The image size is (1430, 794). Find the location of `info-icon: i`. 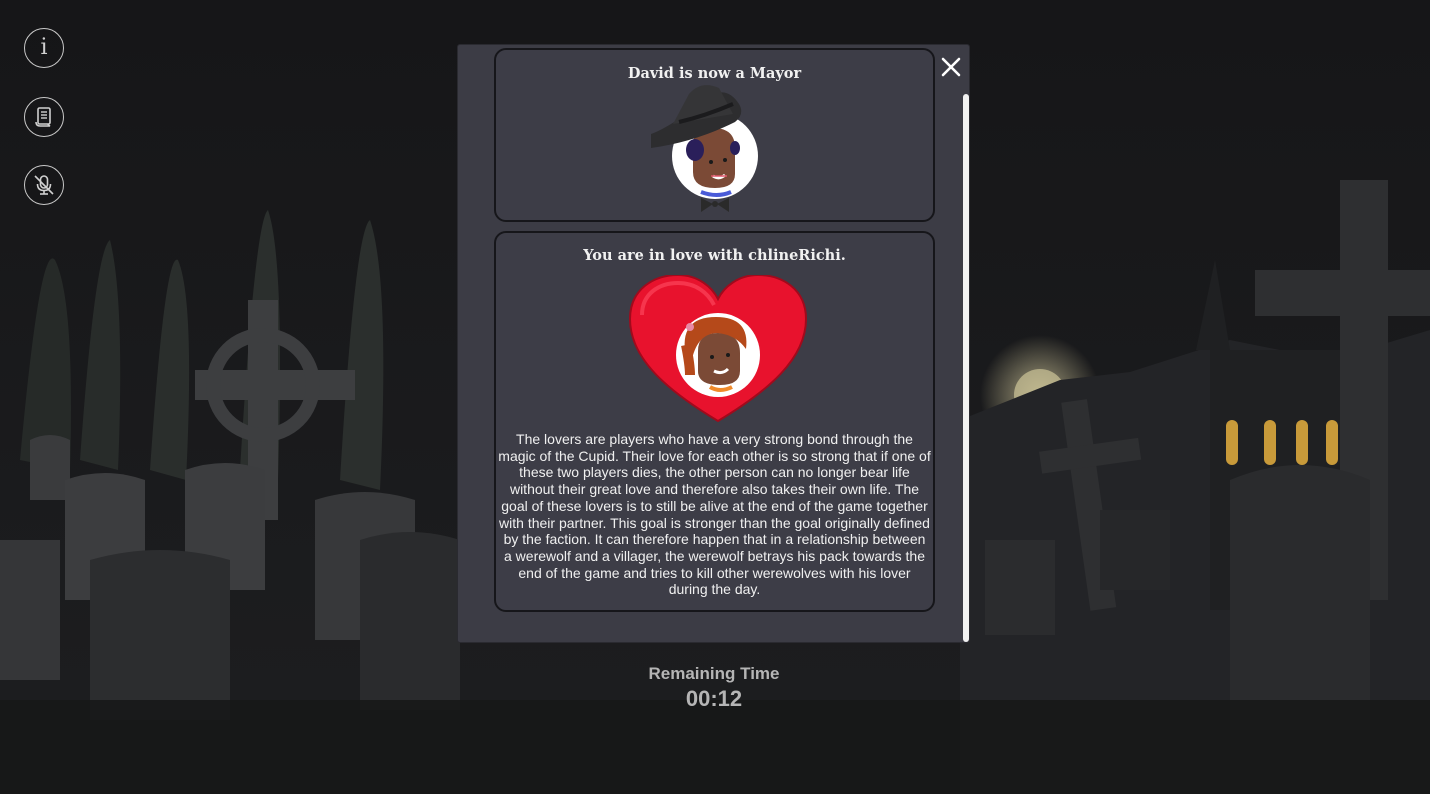

info-icon: i is located at coordinates (44, 47).